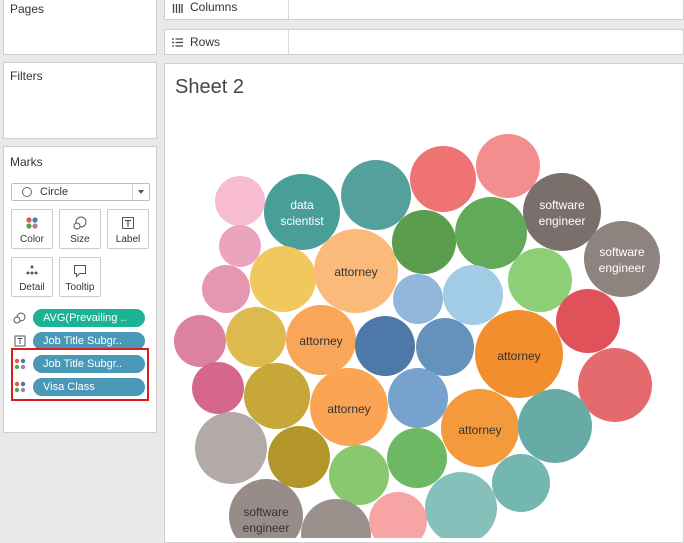  I want to click on filters-card: Filters, so click(80, 100).